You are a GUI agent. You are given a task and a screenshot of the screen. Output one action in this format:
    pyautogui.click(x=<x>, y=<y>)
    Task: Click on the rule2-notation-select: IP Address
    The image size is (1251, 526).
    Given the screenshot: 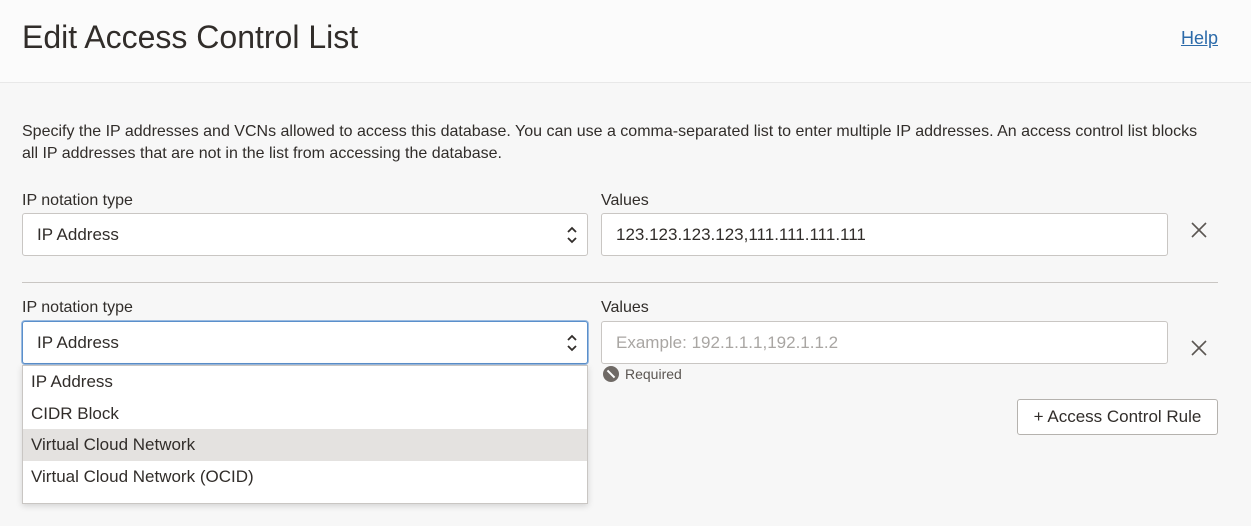 What is the action you would take?
    pyautogui.click(x=305, y=342)
    